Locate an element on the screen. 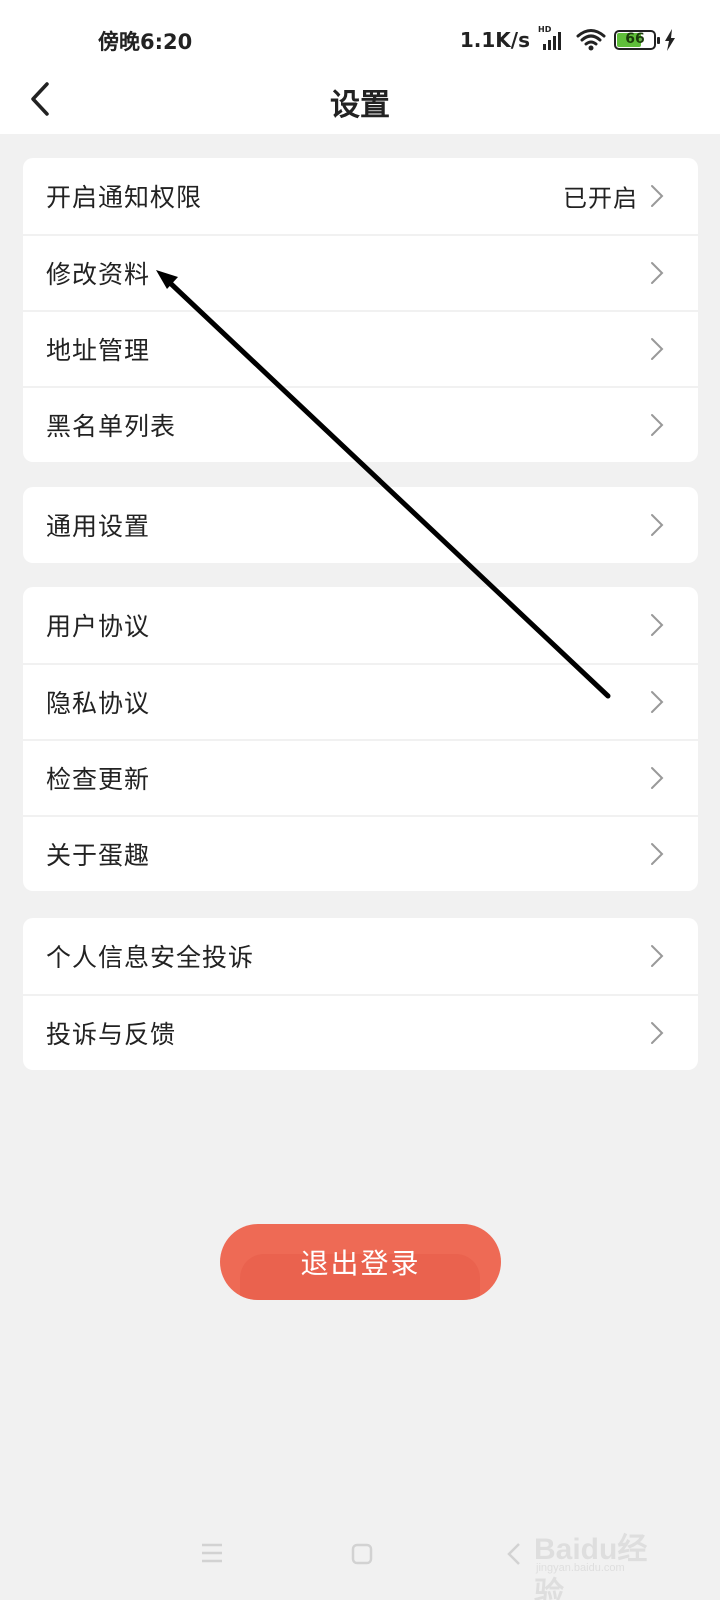 The width and height of the screenshot is (720, 1600). signal-icon: HD is located at coordinates (553, 39).